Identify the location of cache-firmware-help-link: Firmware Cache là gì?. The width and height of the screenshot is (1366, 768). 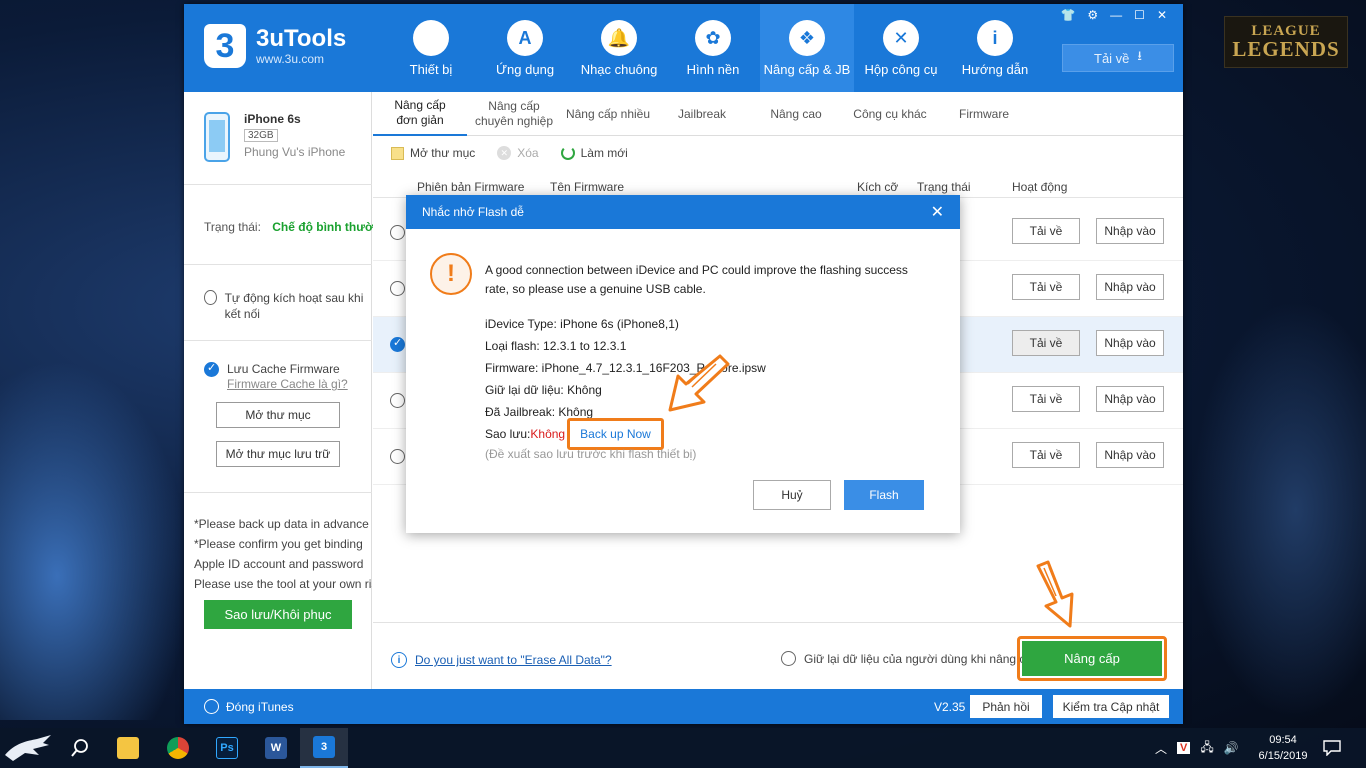
(287, 384).